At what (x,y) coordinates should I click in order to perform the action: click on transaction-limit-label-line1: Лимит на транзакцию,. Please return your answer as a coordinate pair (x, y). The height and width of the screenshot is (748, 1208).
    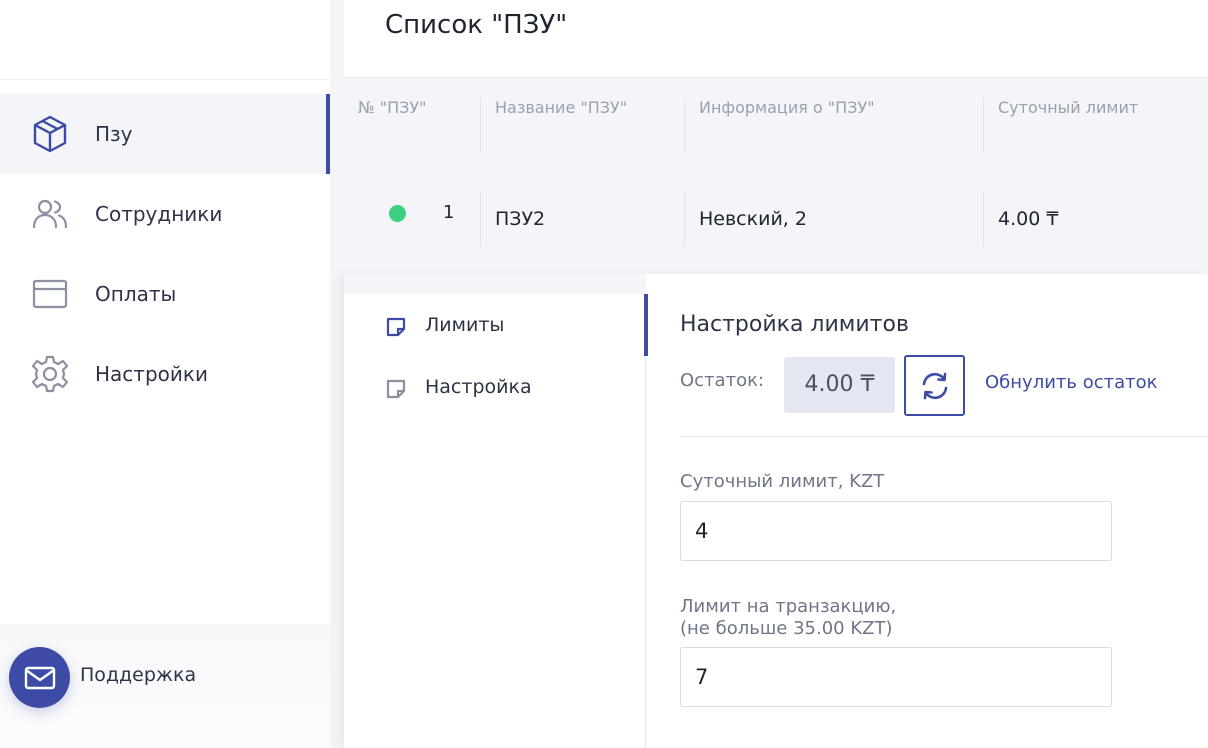
    Looking at the image, I should click on (788, 606).